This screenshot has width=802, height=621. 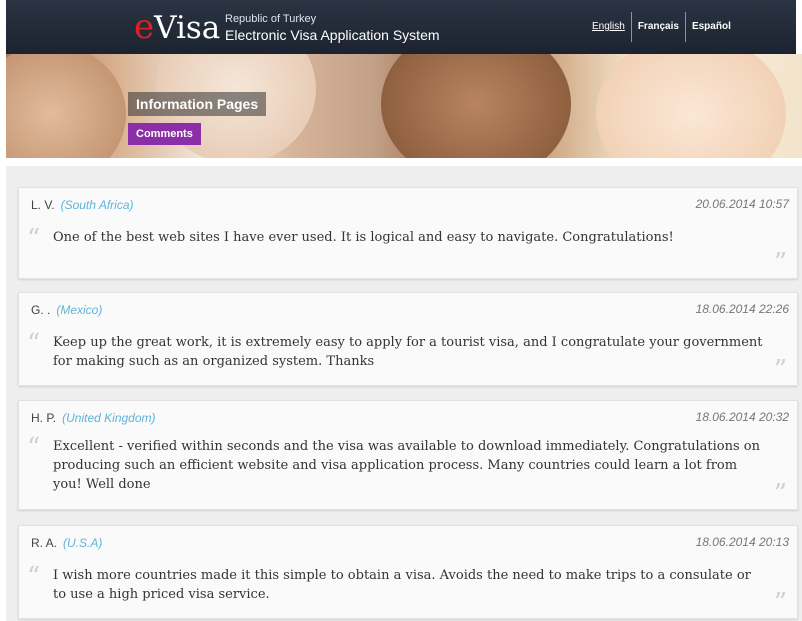 I want to click on comment-date: 18.06.2014 20:32, so click(x=742, y=417).